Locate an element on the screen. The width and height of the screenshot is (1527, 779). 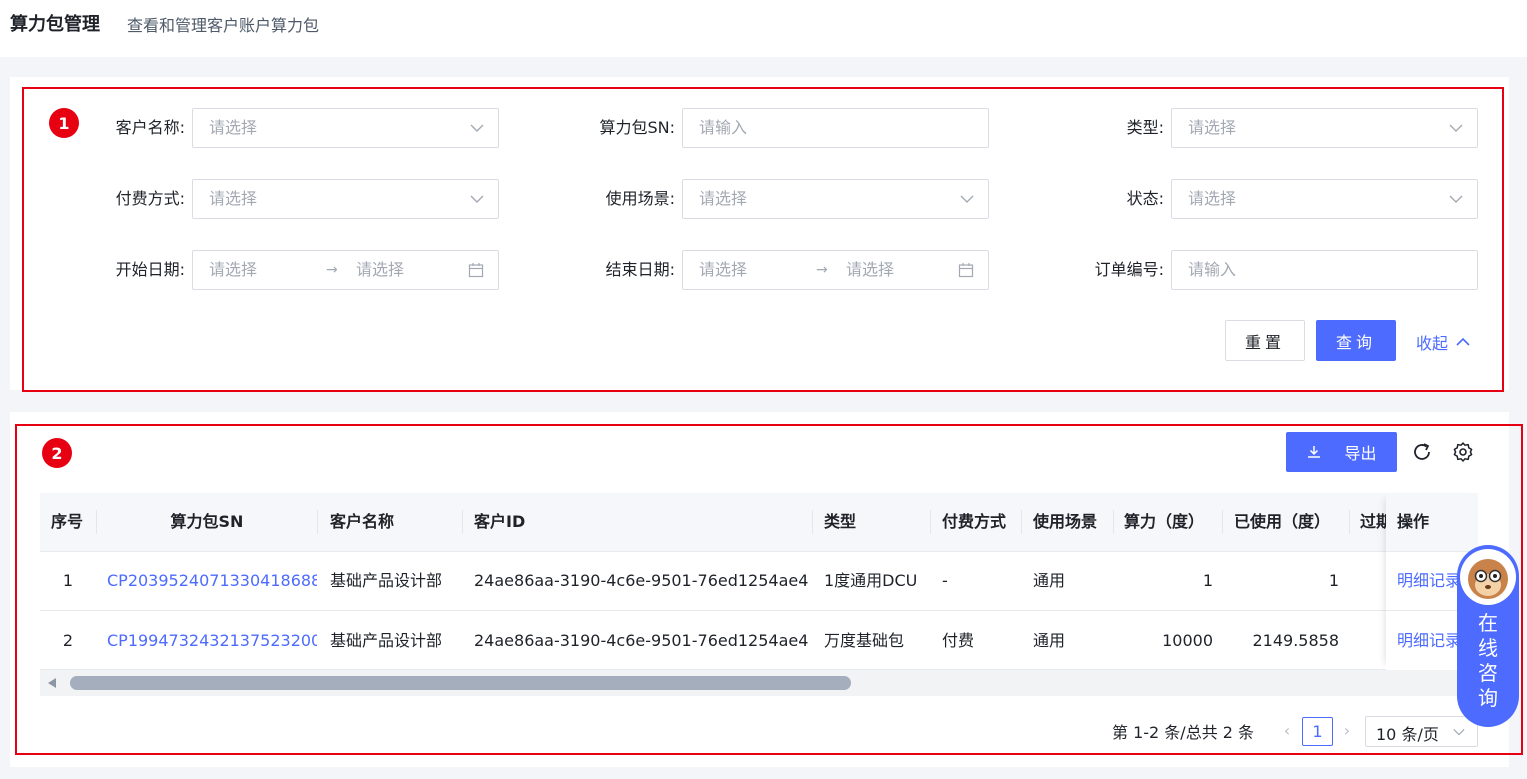
calendar-icon is located at coordinates (966, 270).